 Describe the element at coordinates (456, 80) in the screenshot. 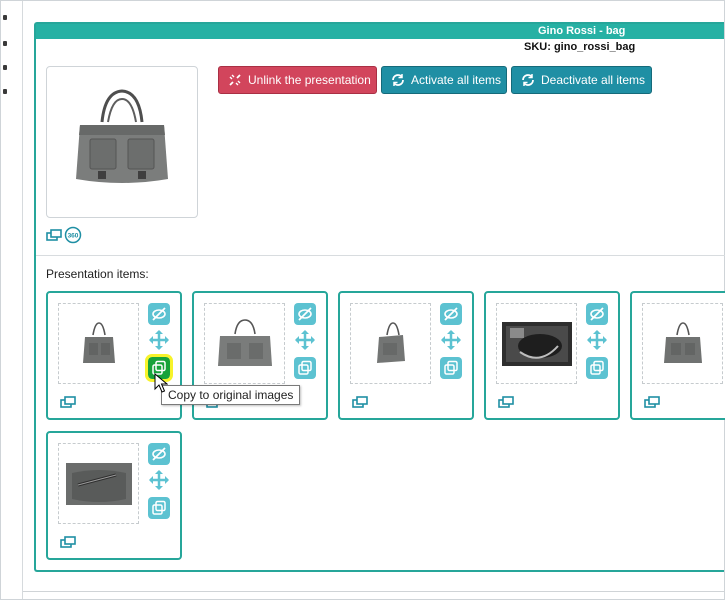

I see `activate-label: Activate all items` at that location.